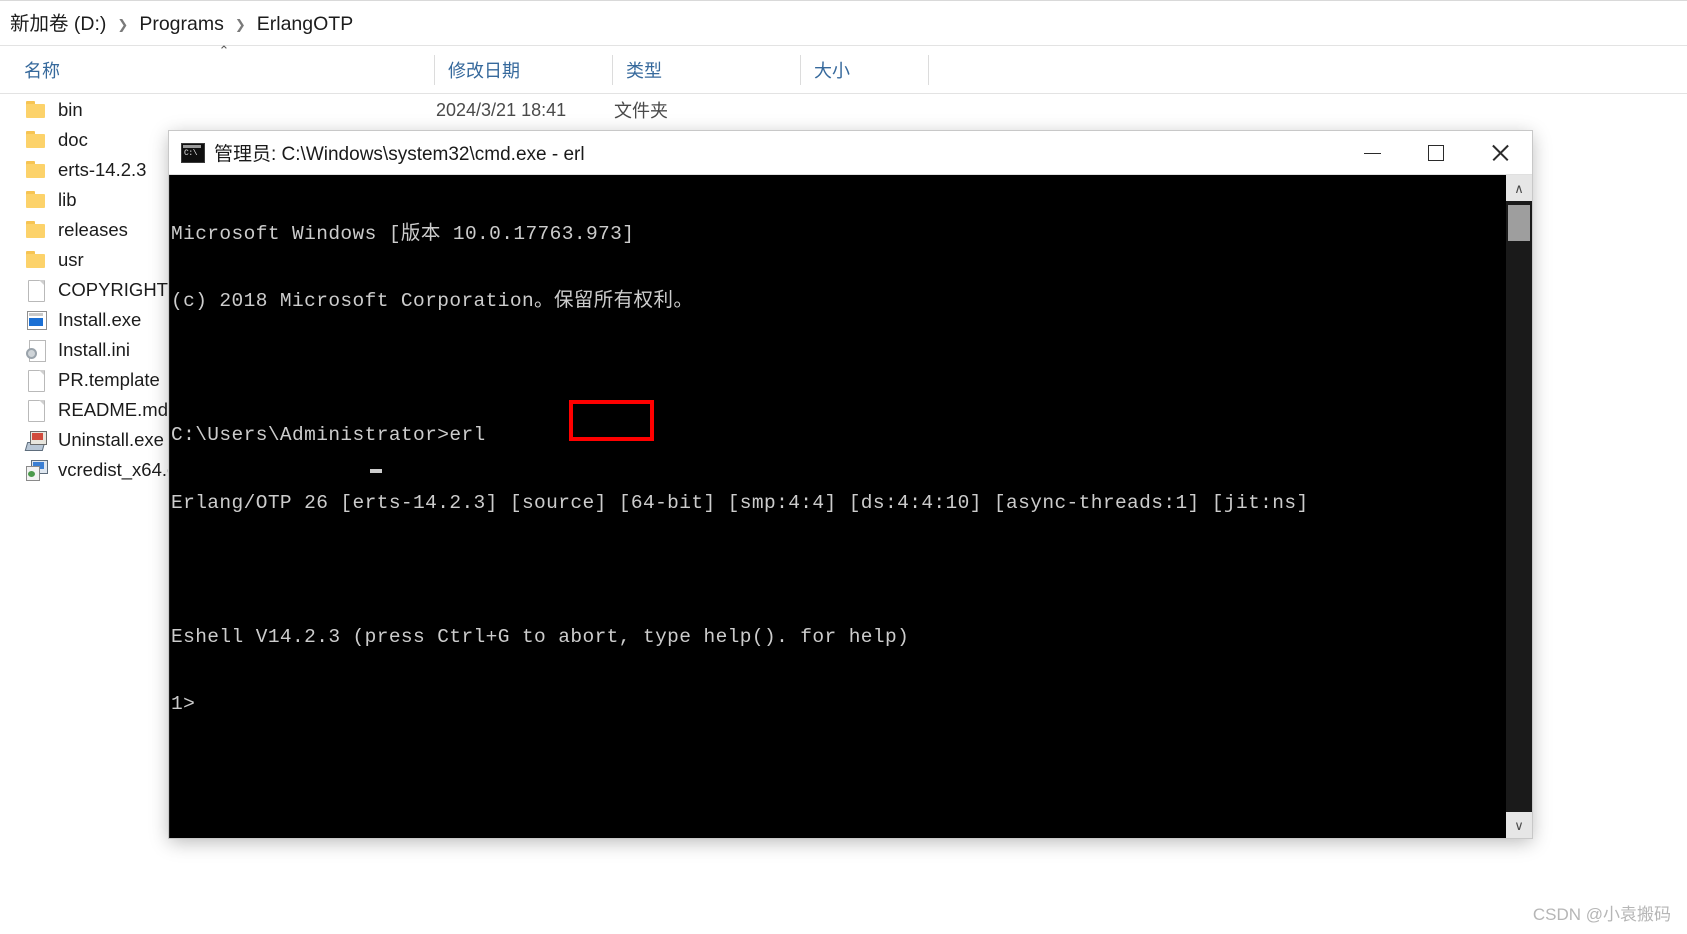  I want to click on minimize-icon, so click(1372, 153).